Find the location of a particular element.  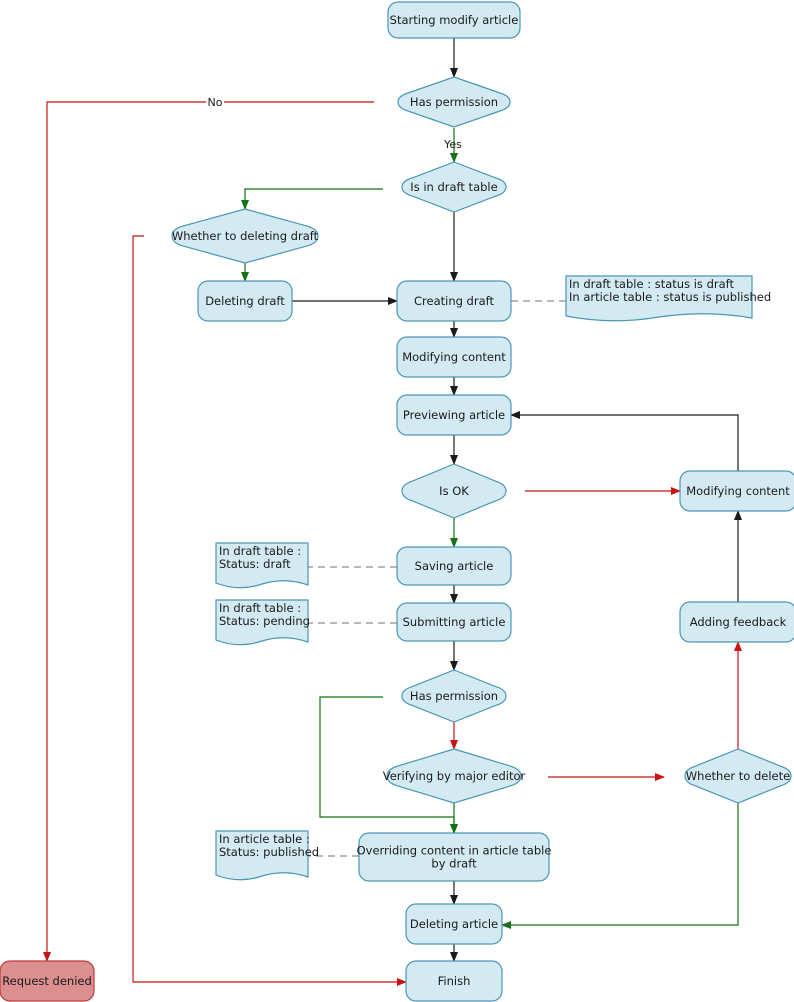

node-label: Deleting draft is located at coordinates (245, 301).